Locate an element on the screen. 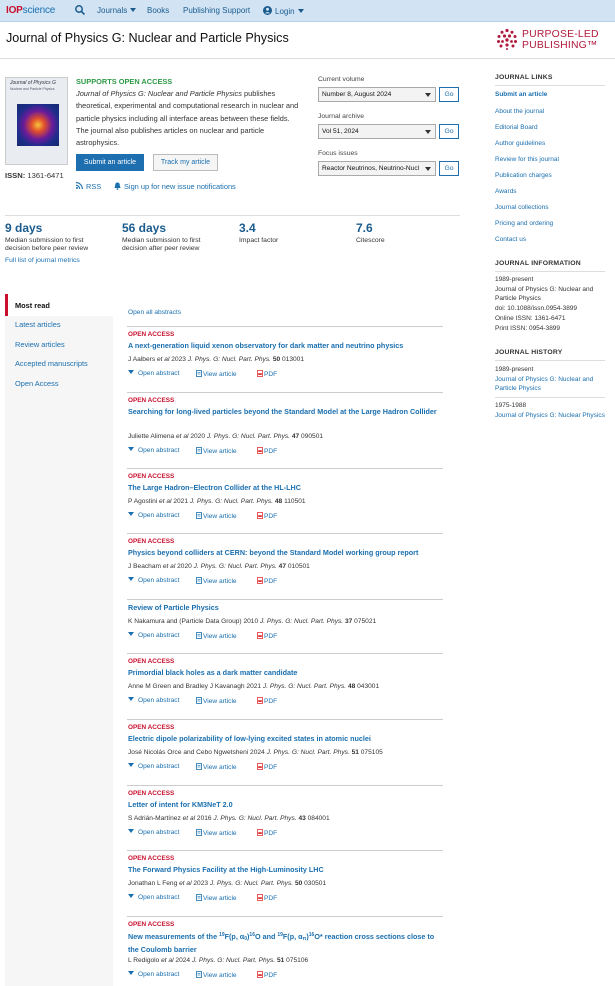  article-number: 075105 is located at coordinates (370, 752).